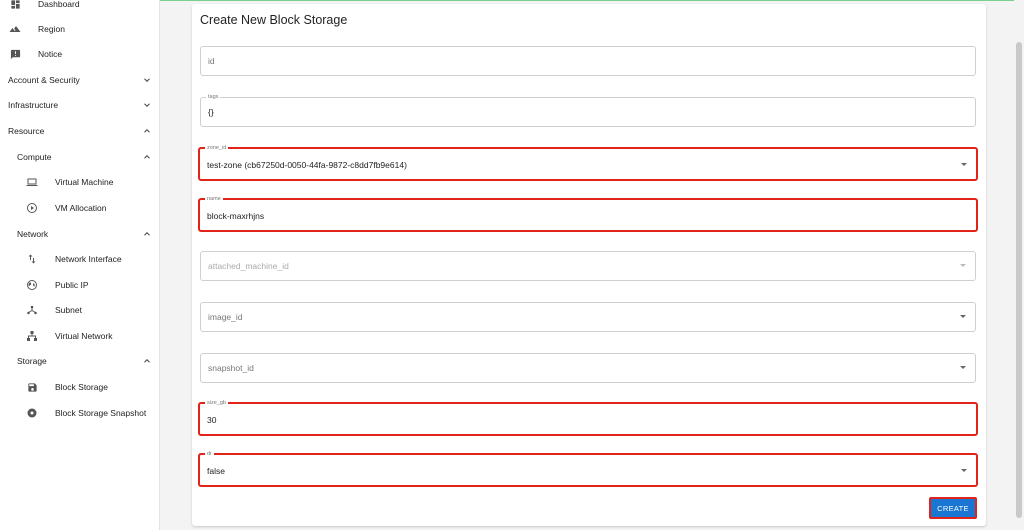  Describe the element at coordinates (588, 61) in the screenshot. I see `id-field: id` at that location.